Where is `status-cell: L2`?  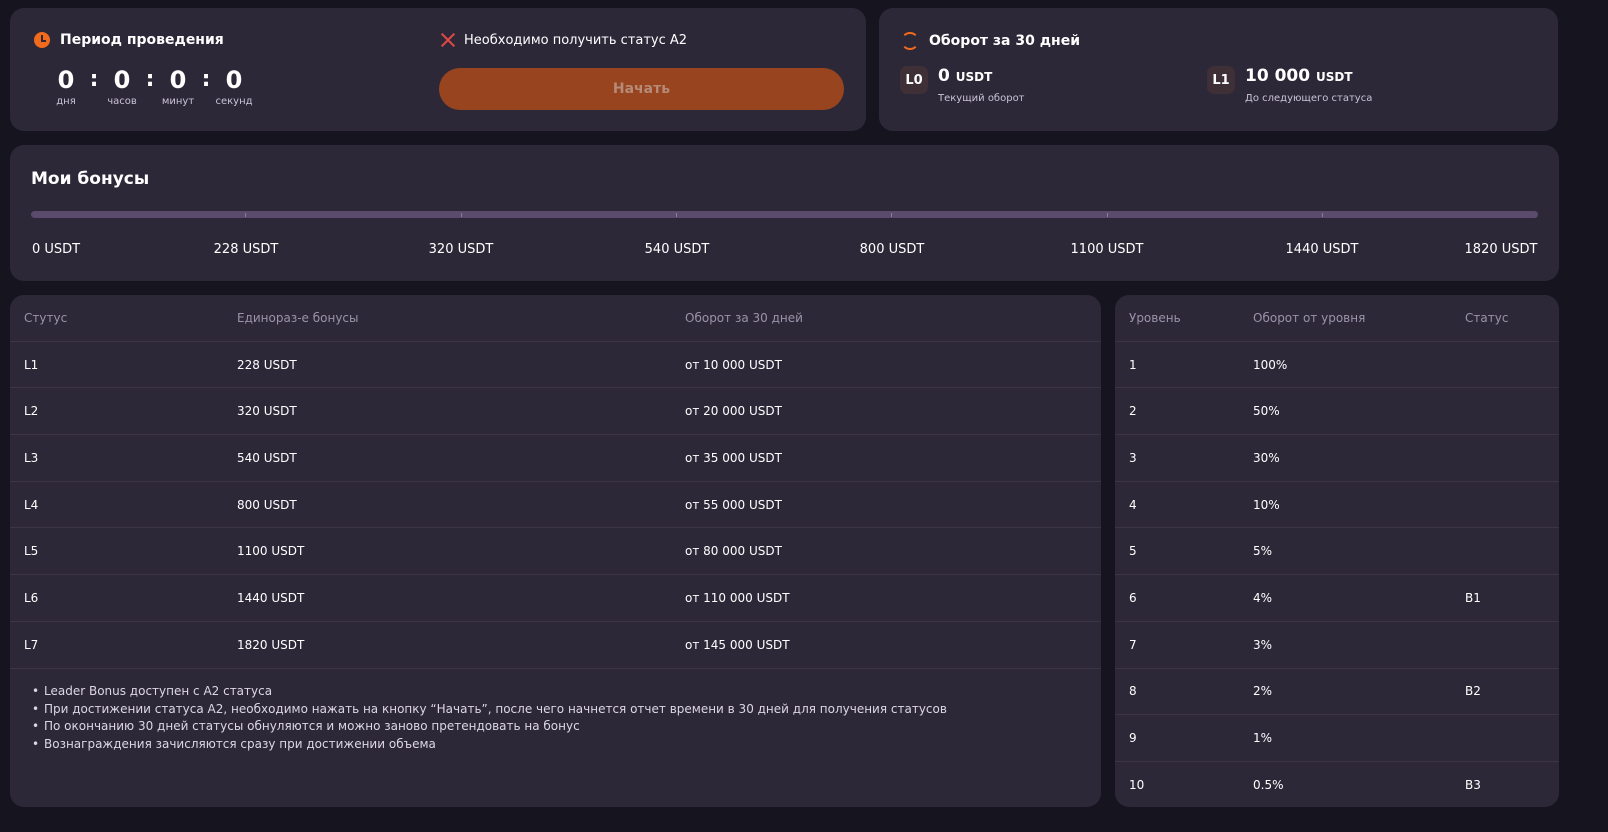
status-cell: L2 is located at coordinates (31, 411).